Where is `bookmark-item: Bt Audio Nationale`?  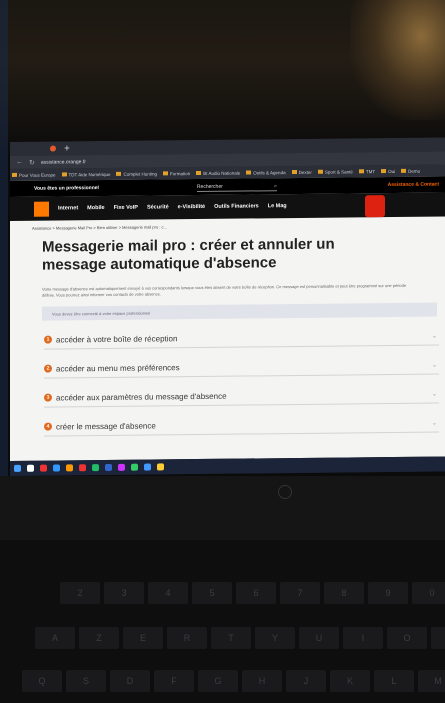
bookmark-item: Bt Audio Nationale is located at coordinates (218, 172).